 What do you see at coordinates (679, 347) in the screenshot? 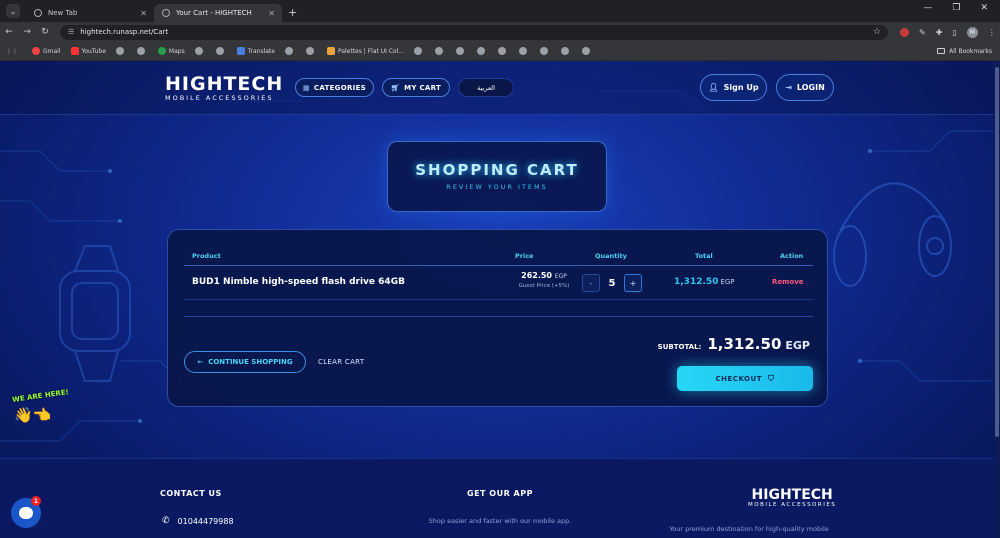
I see `subtotal-label: SUBTOTAL:` at bounding box center [679, 347].